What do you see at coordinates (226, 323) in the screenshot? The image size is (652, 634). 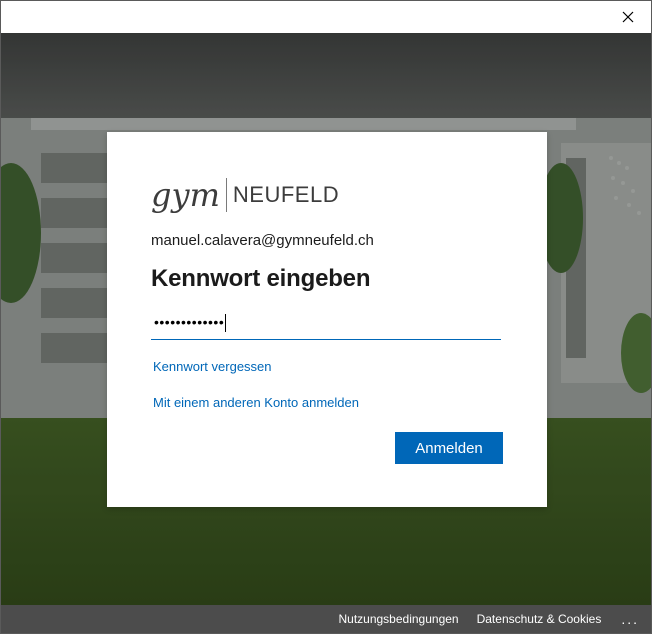 I see `text-cursor` at bounding box center [226, 323].